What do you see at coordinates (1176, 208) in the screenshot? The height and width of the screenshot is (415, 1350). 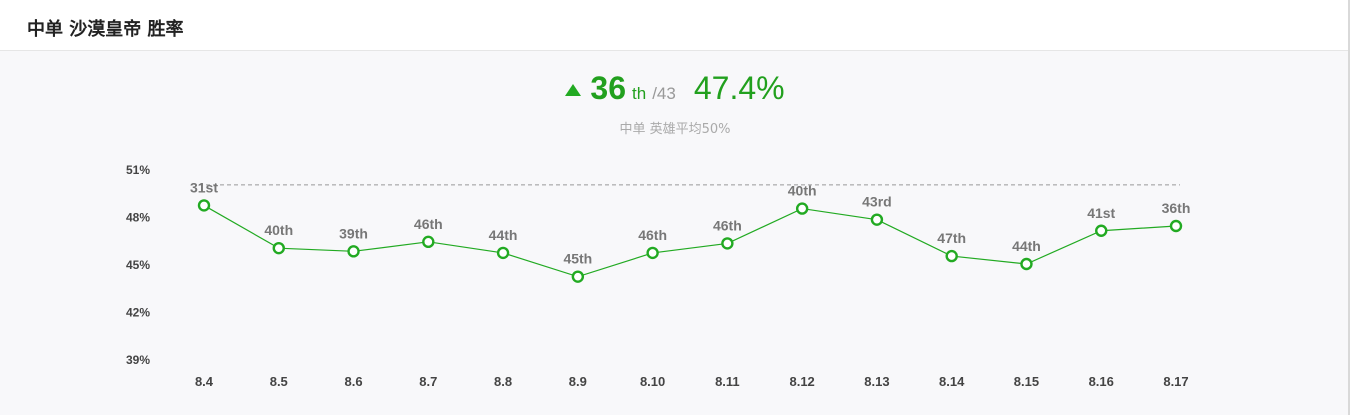 I see `data-label: 36th` at bounding box center [1176, 208].